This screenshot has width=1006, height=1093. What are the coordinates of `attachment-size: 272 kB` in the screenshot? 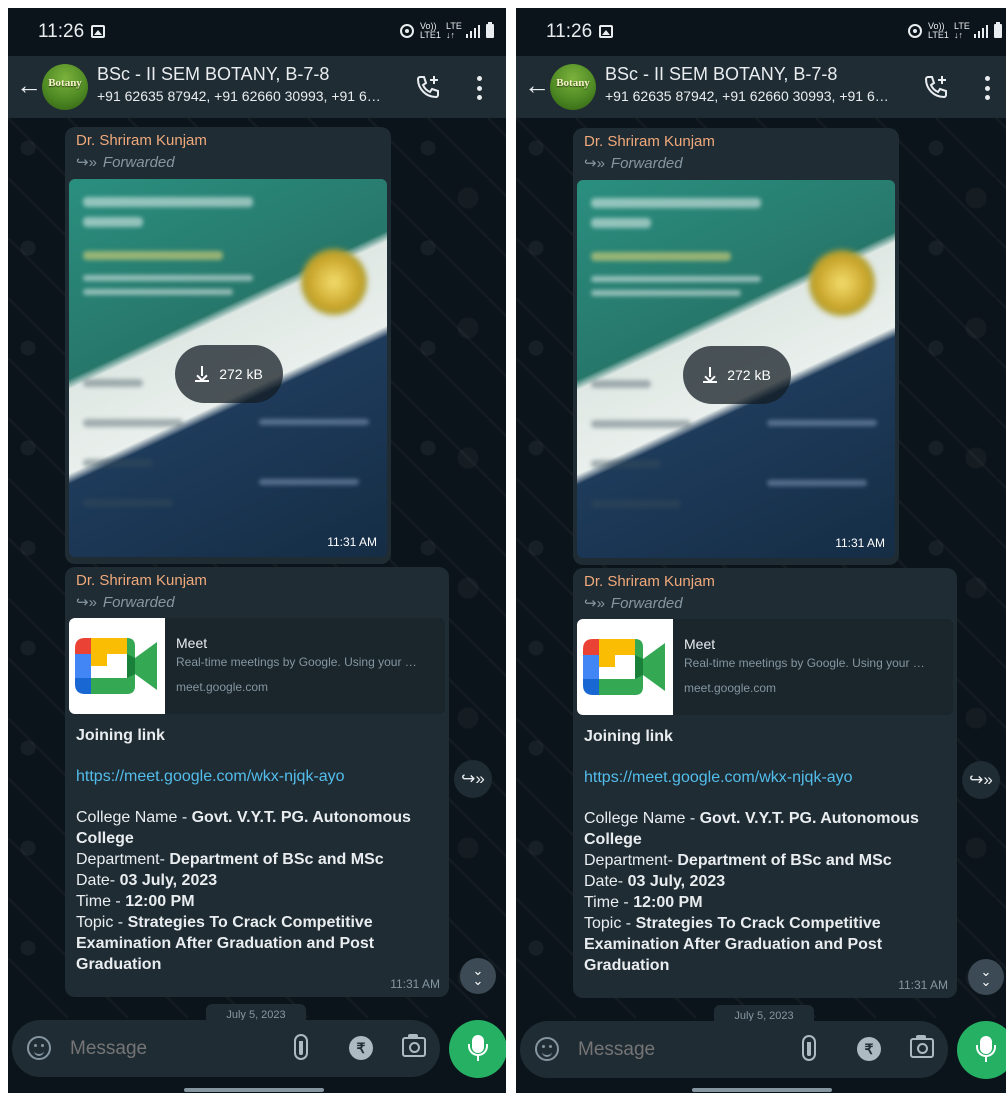 It's located at (241, 374).